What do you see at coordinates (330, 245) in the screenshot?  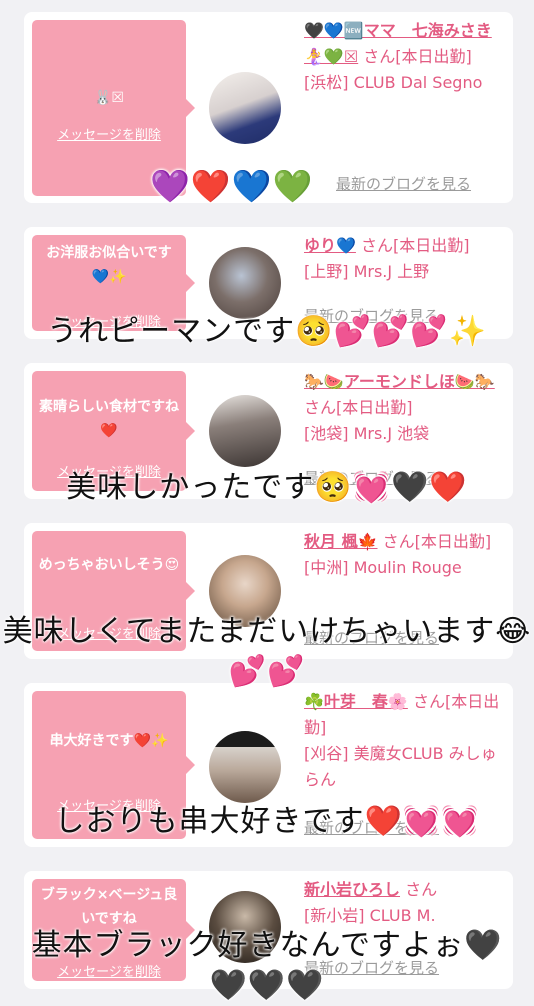 I see `member-name-link: ゆり💙` at bounding box center [330, 245].